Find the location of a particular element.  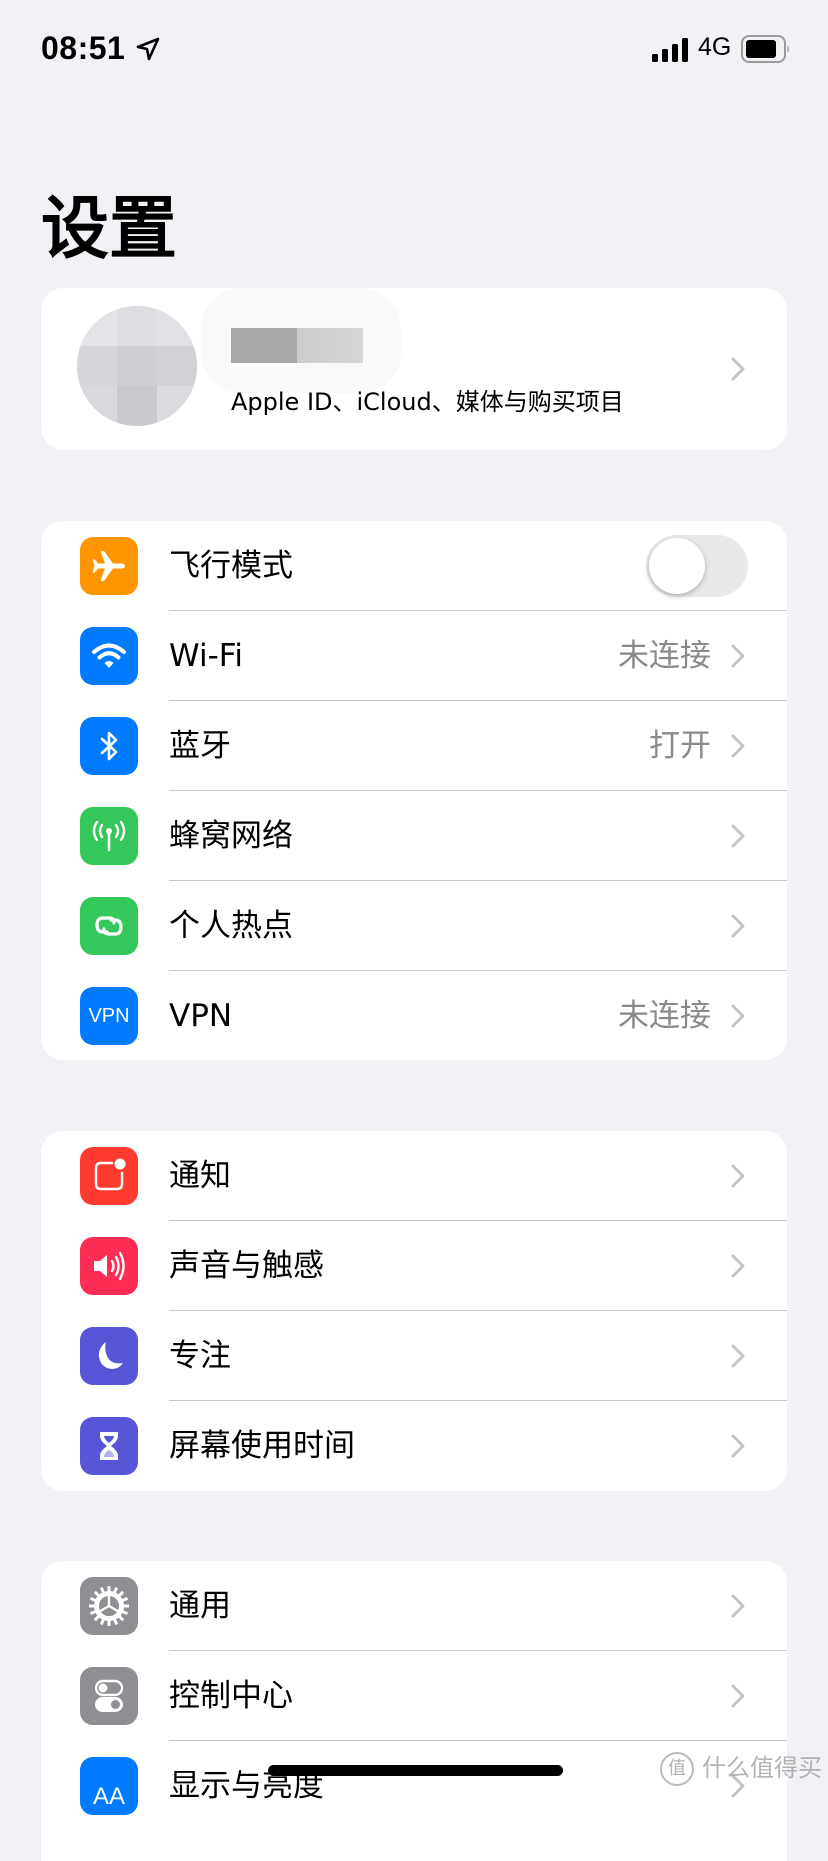

battery-icon is located at coordinates (765, 49).